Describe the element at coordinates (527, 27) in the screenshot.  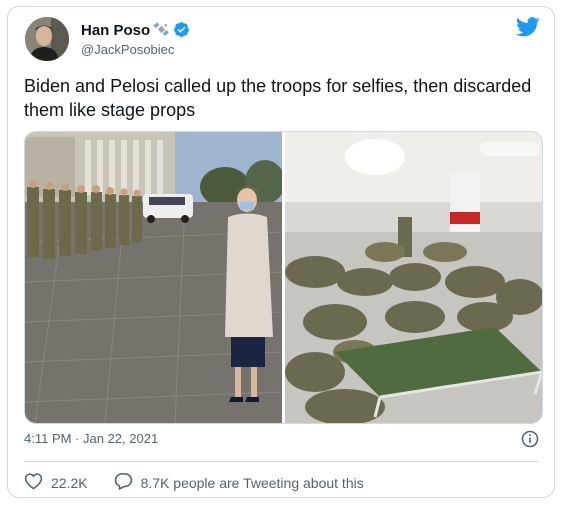
I see `twitter-bird-icon` at that location.